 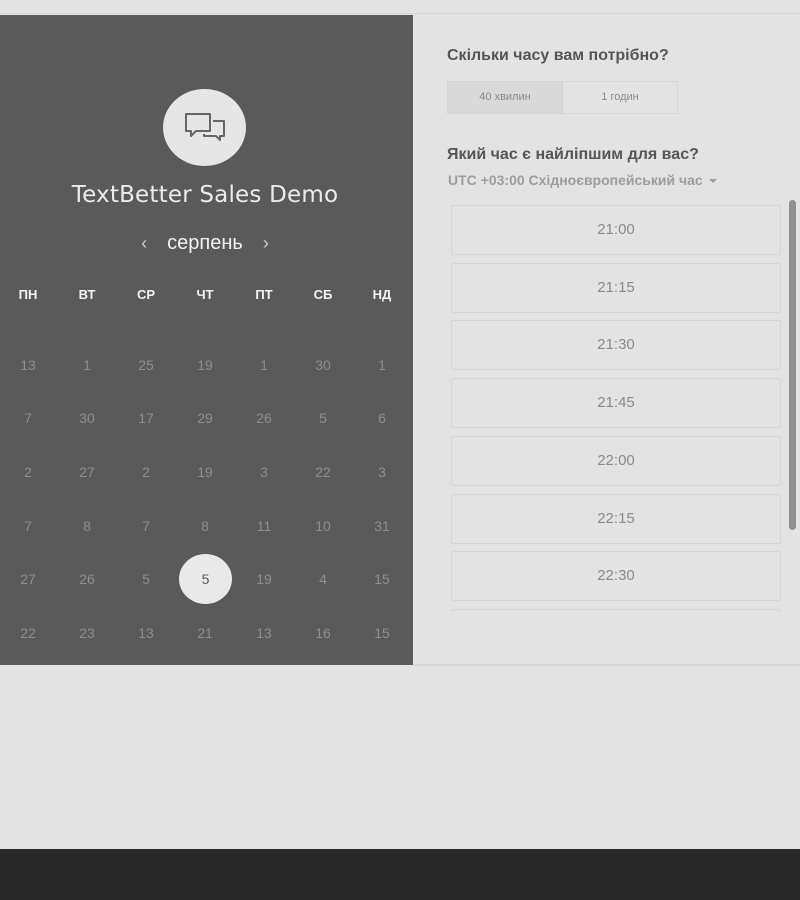 What do you see at coordinates (146, 365) in the screenshot?
I see `calendar-day: 25` at bounding box center [146, 365].